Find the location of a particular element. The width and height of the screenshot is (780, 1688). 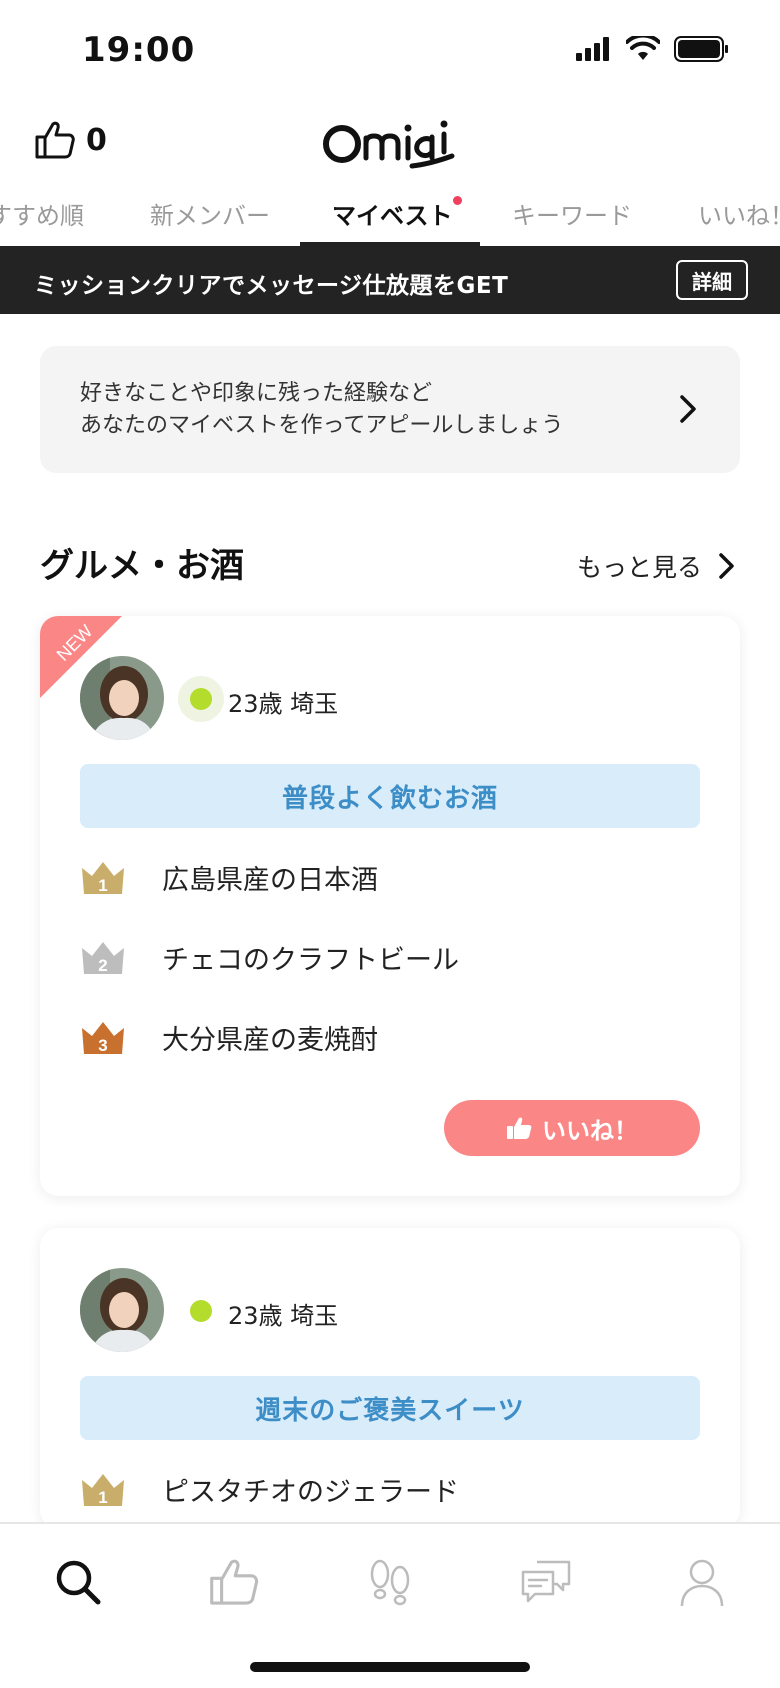

crown-silver-icon: 2 is located at coordinates (103, 958).